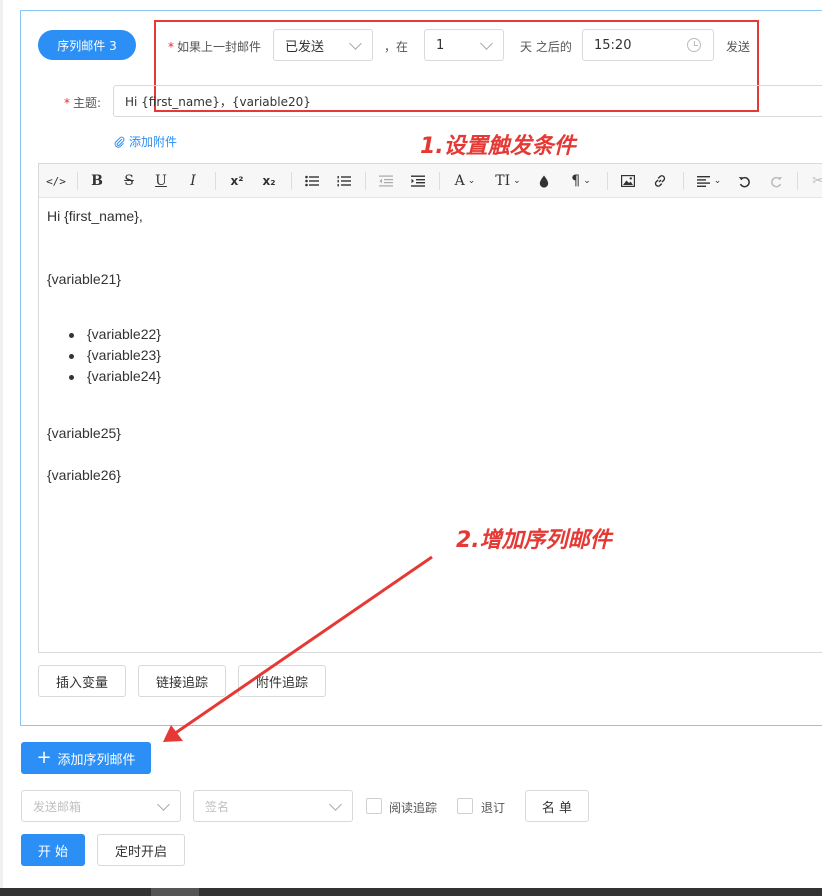 This screenshot has height=896, width=822. I want to click on subject-input: Hi {first_name}，{variable20}, so click(467, 101).